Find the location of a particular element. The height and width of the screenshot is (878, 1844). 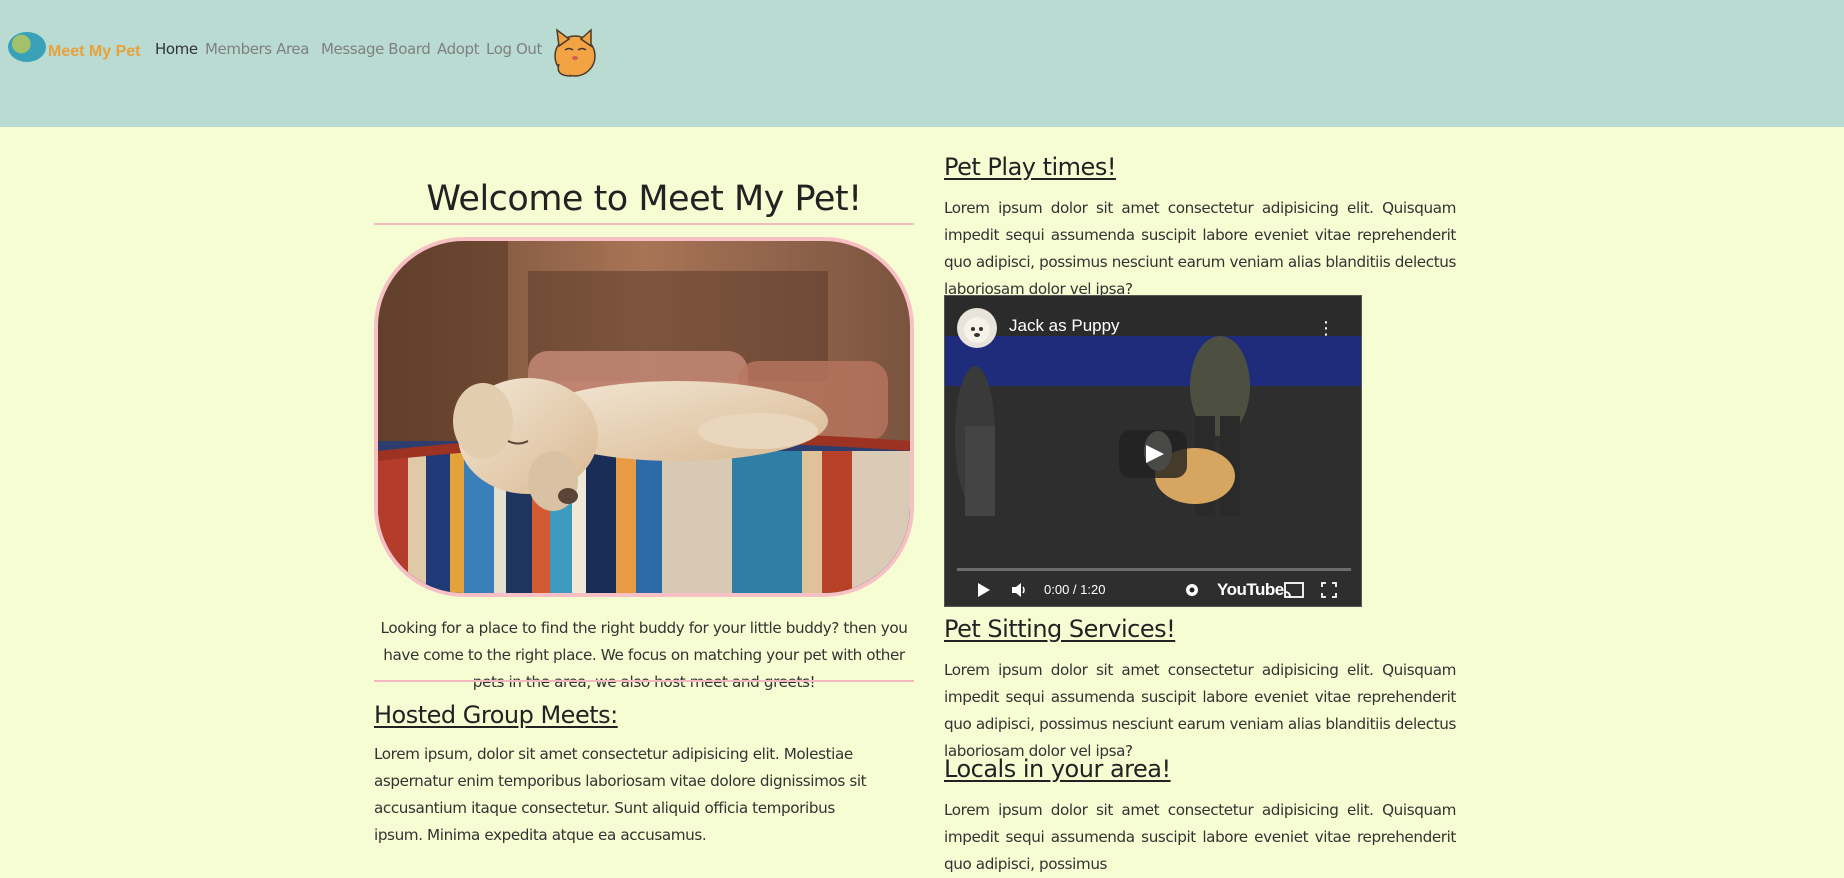

cast-icon is located at coordinates (1294, 592).